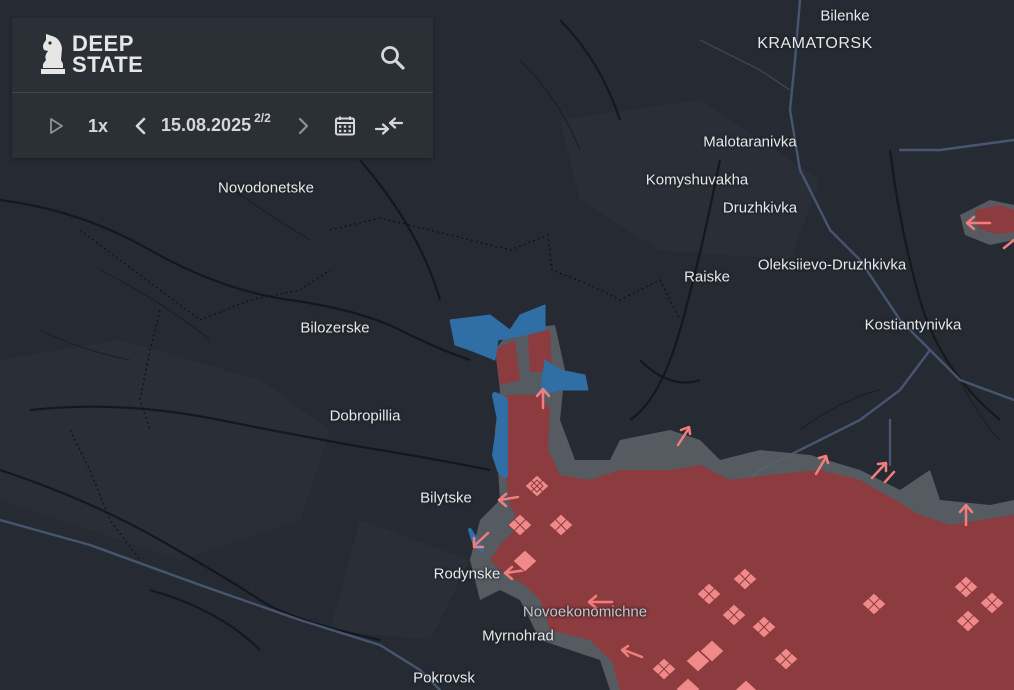  Describe the element at coordinates (467, 574) in the screenshot. I see `place-label-rodynske: Rodynske` at that location.